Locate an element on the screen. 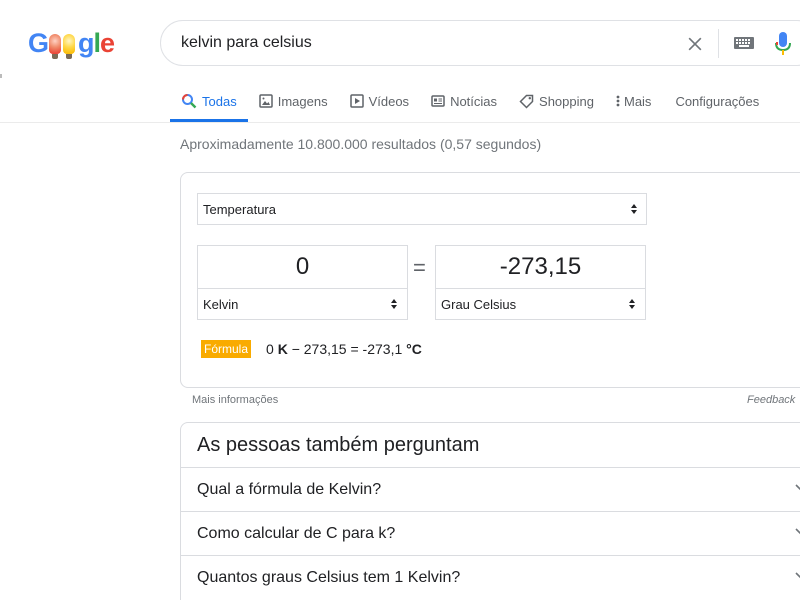 This screenshot has width=800, height=600. paa-question: Qual a fórmula de Kelvin? is located at coordinates (490, 489).